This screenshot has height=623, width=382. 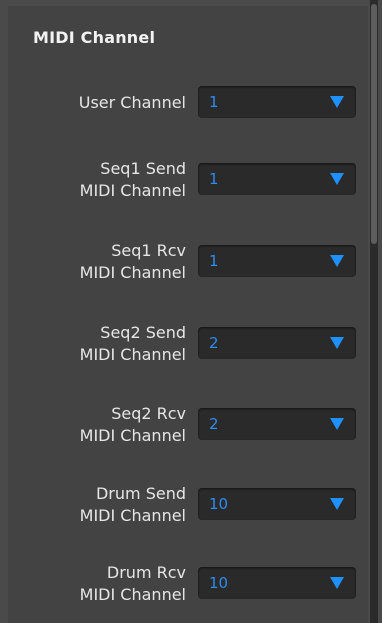 I want to click on row-label: Seq2 Send MIDI Channel, so click(x=132, y=343).